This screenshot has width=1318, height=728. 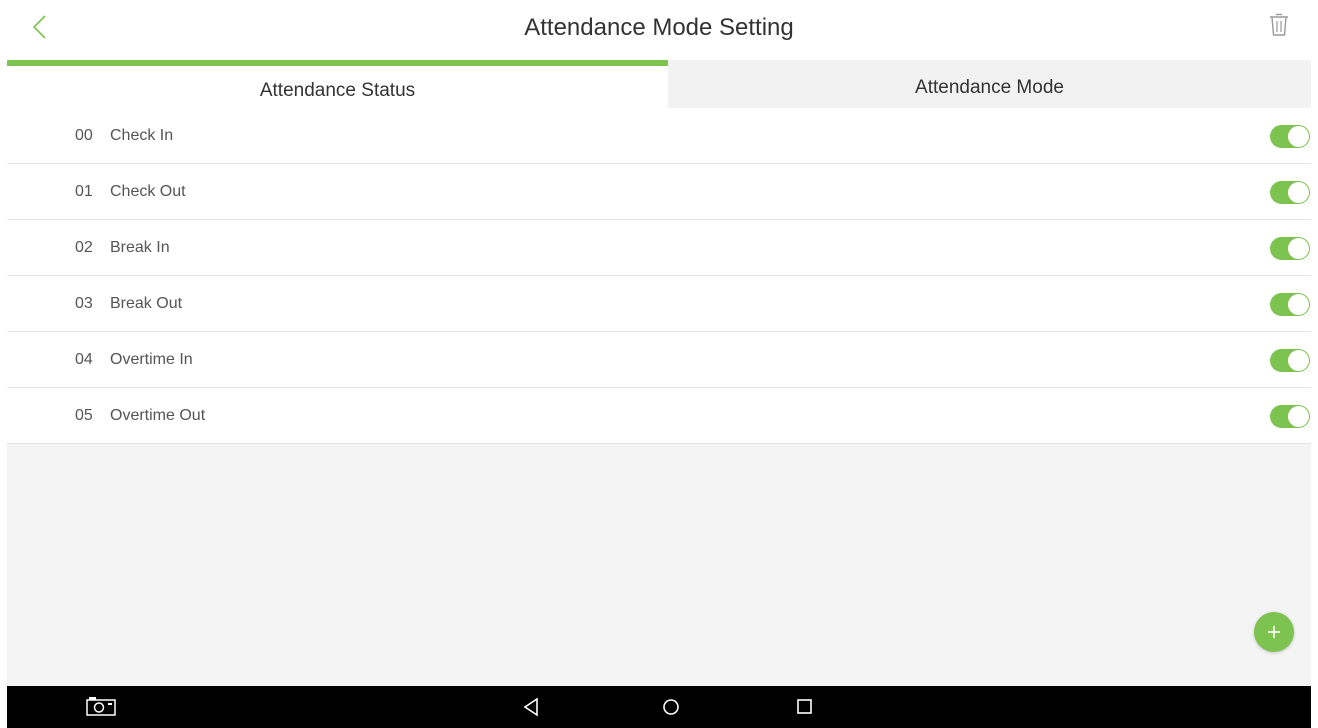 I want to click on status-code: 00, so click(x=84, y=135).